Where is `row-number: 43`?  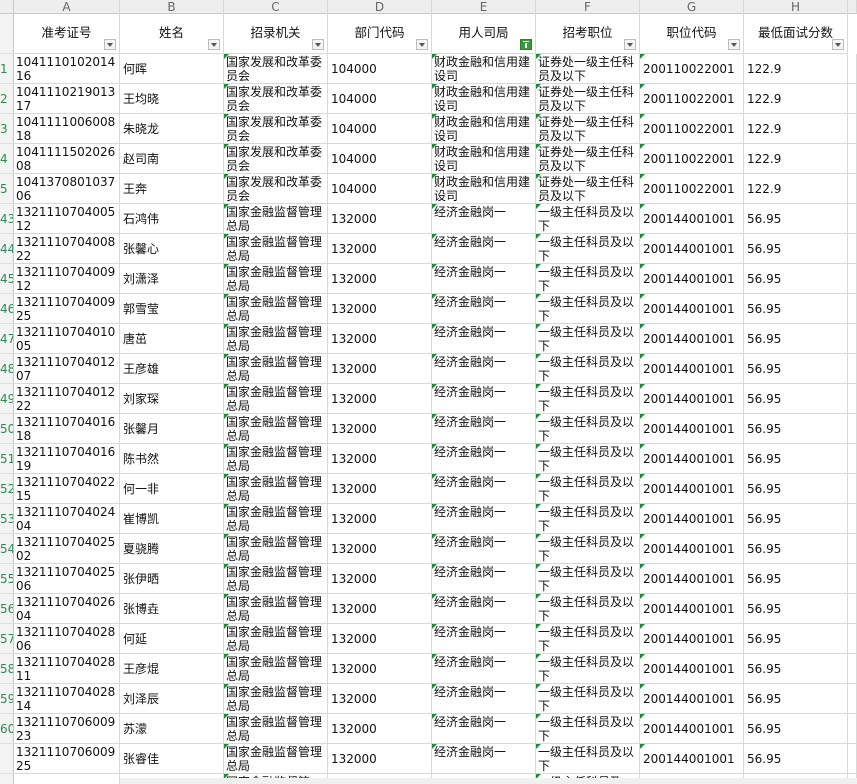 row-number: 43 is located at coordinates (7, 219).